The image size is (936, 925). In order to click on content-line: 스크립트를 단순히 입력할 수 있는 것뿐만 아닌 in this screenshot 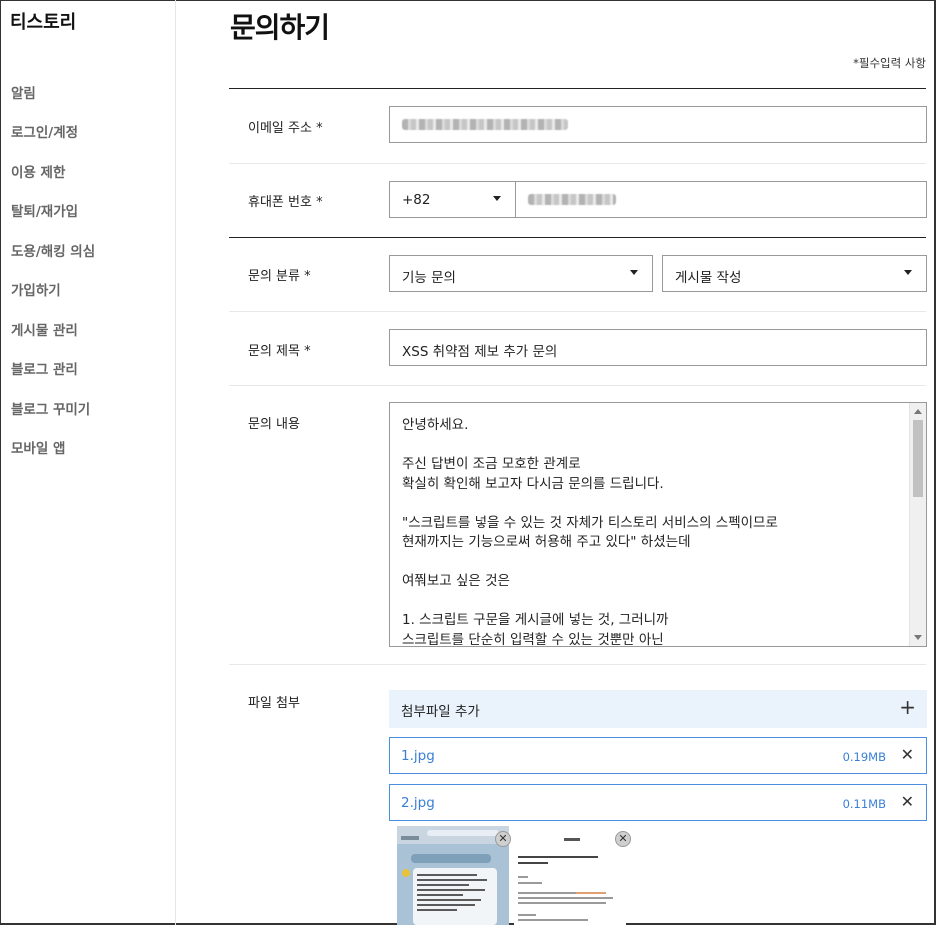, I will do `click(533, 639)`.